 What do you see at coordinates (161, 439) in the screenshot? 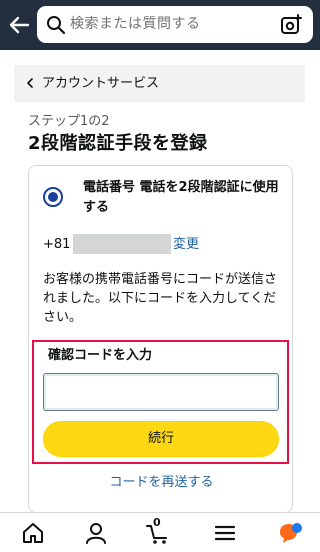
I see `continue-button: 続行` at bounding box center [161, 439].